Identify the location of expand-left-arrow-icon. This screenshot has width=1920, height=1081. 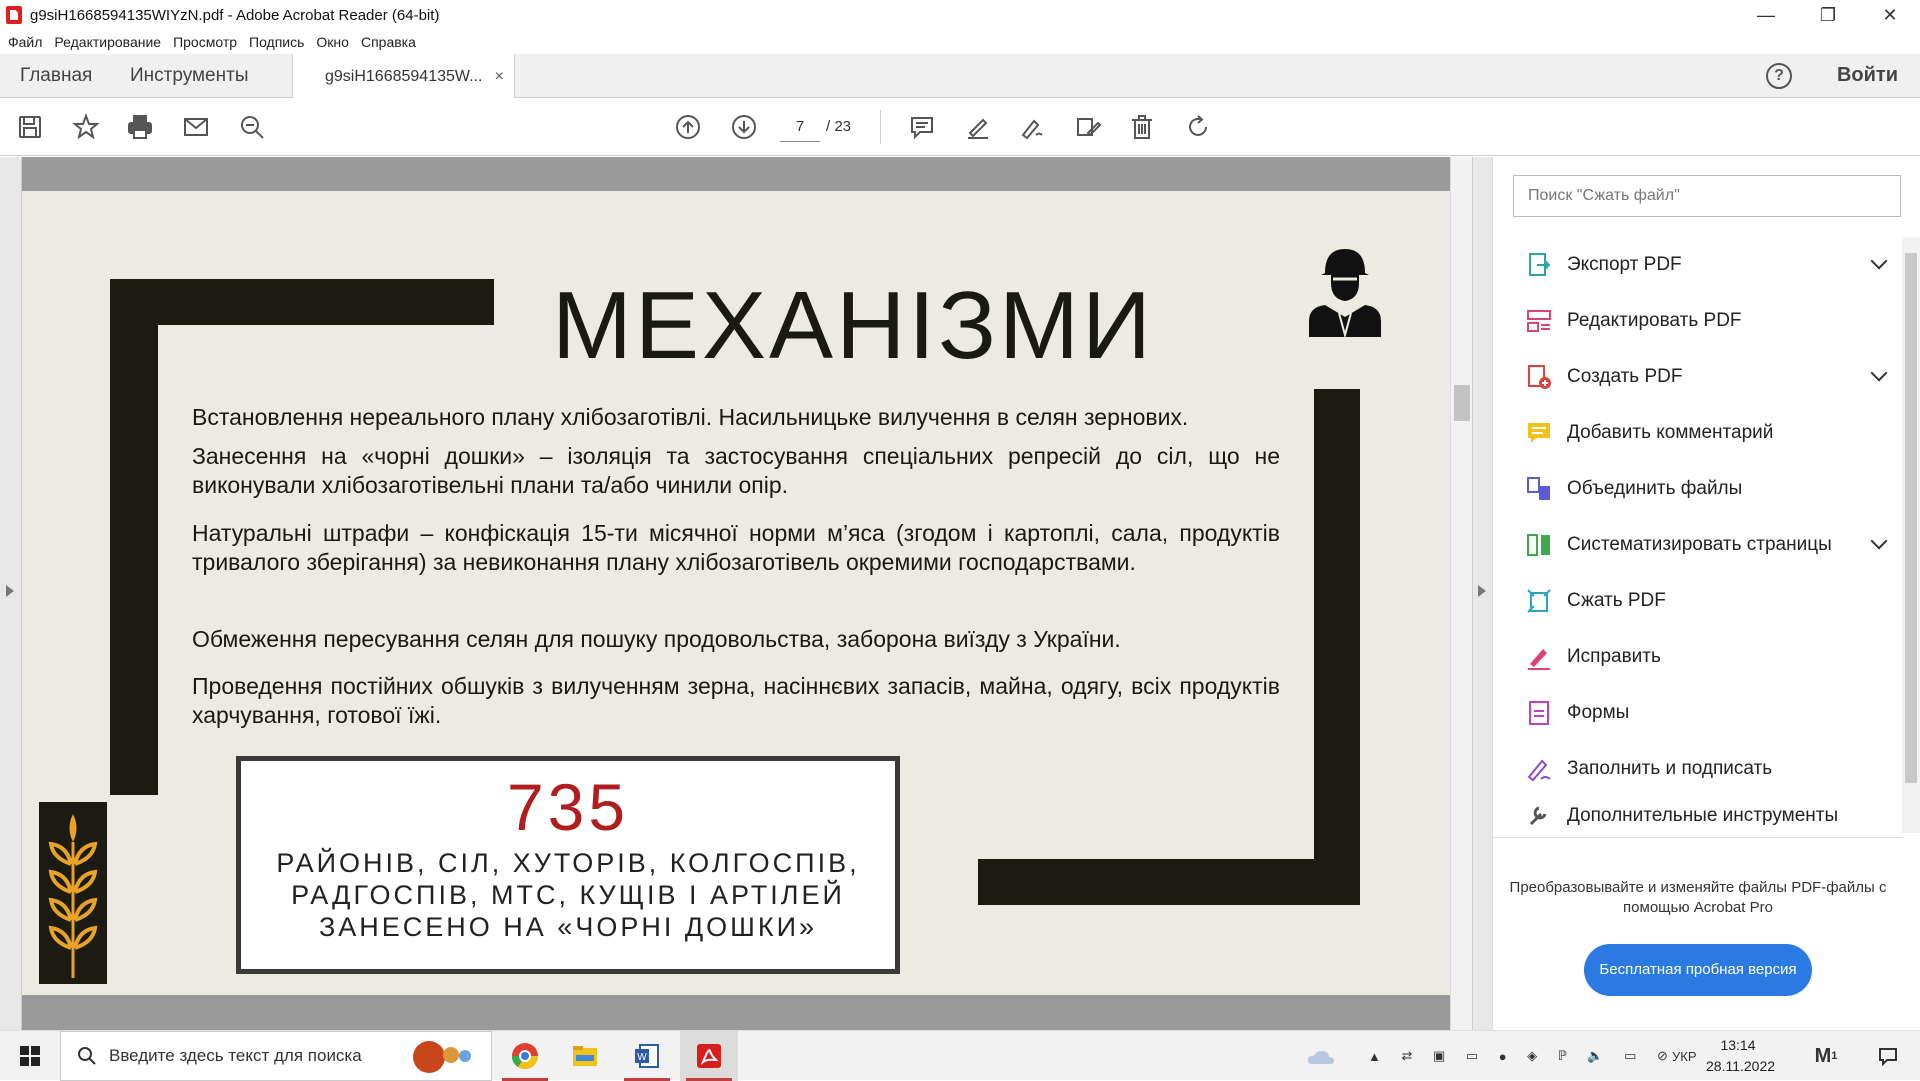
(10, 591).